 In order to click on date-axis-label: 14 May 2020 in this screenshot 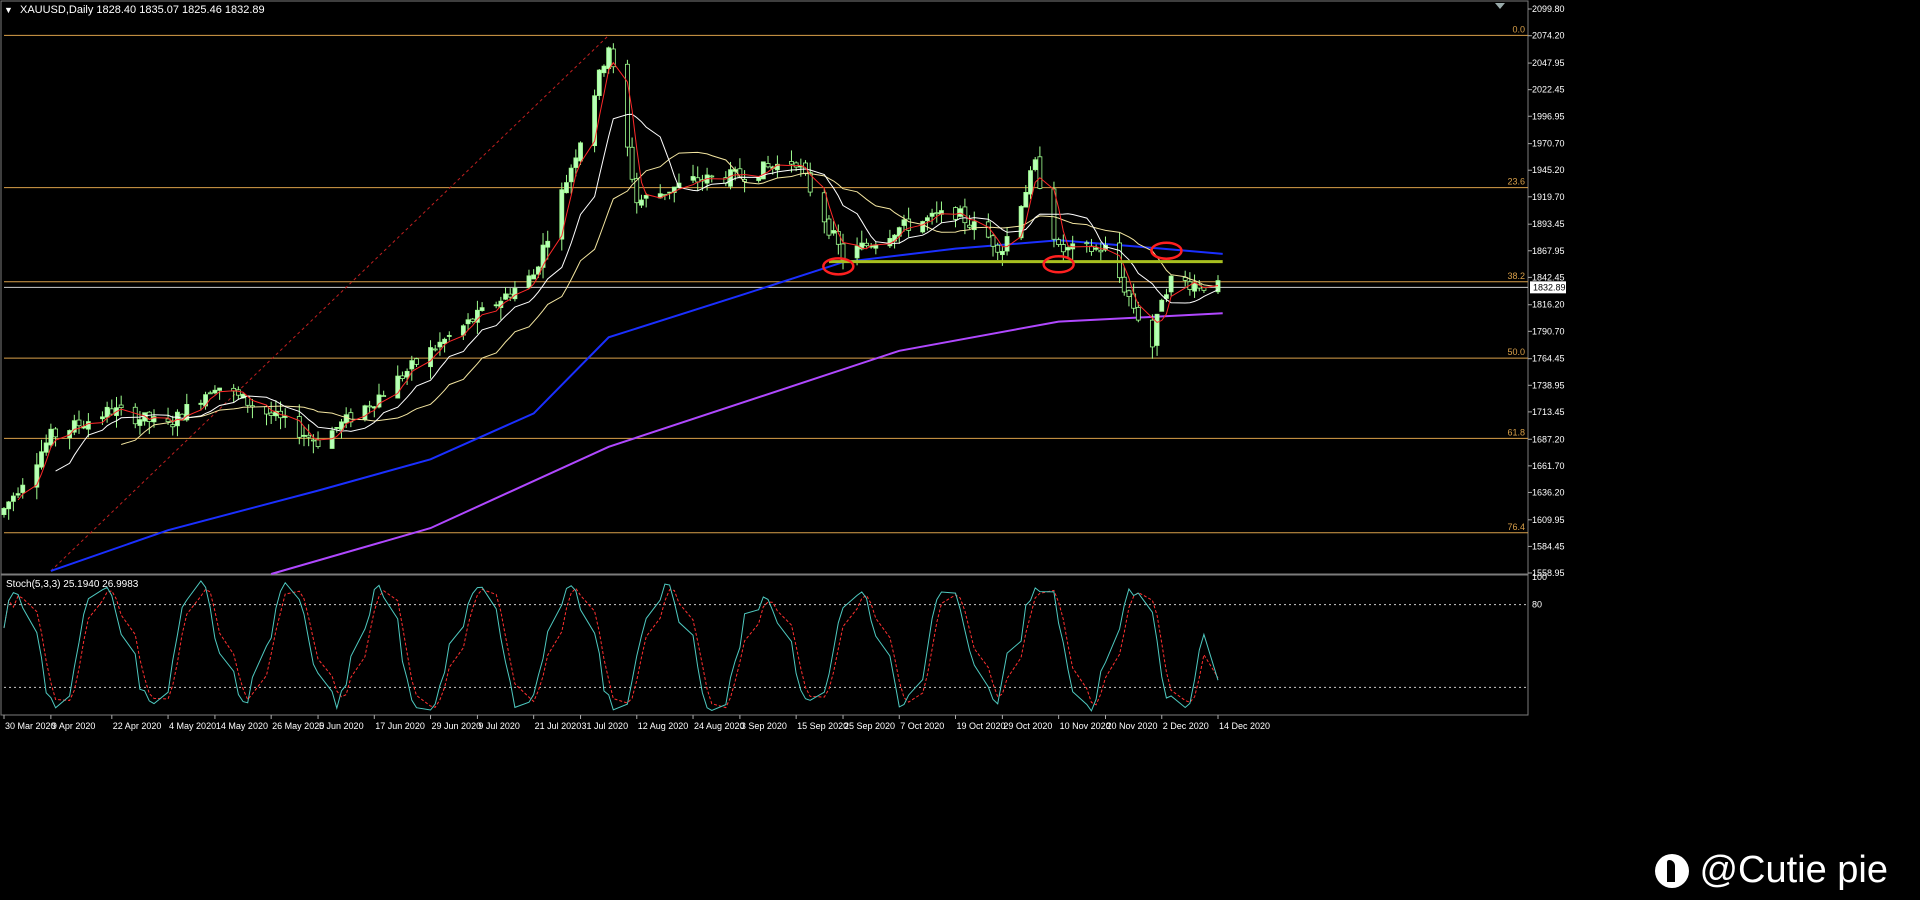, I will do `click(242, 726)`.